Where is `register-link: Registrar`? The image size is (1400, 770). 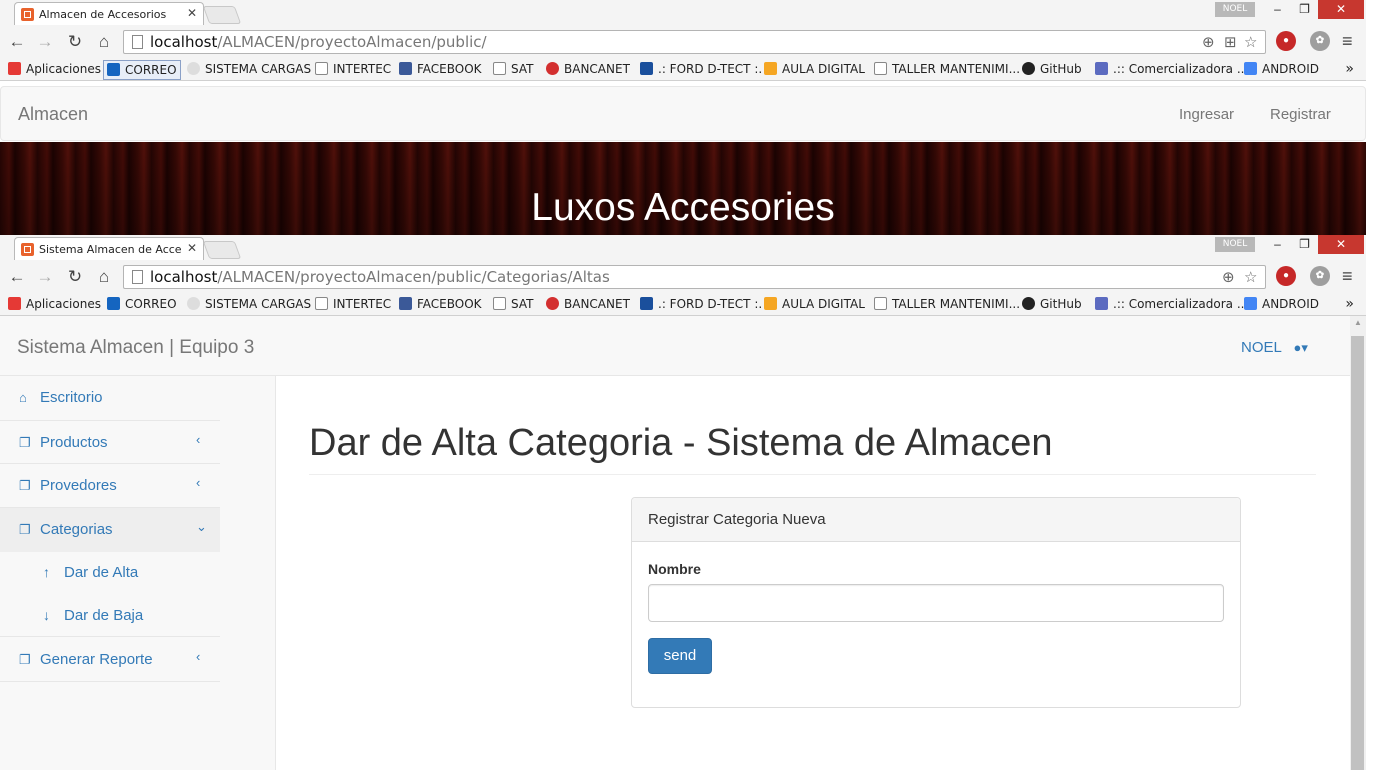
register-link: Registrar is located at coordinates (1300, 114).